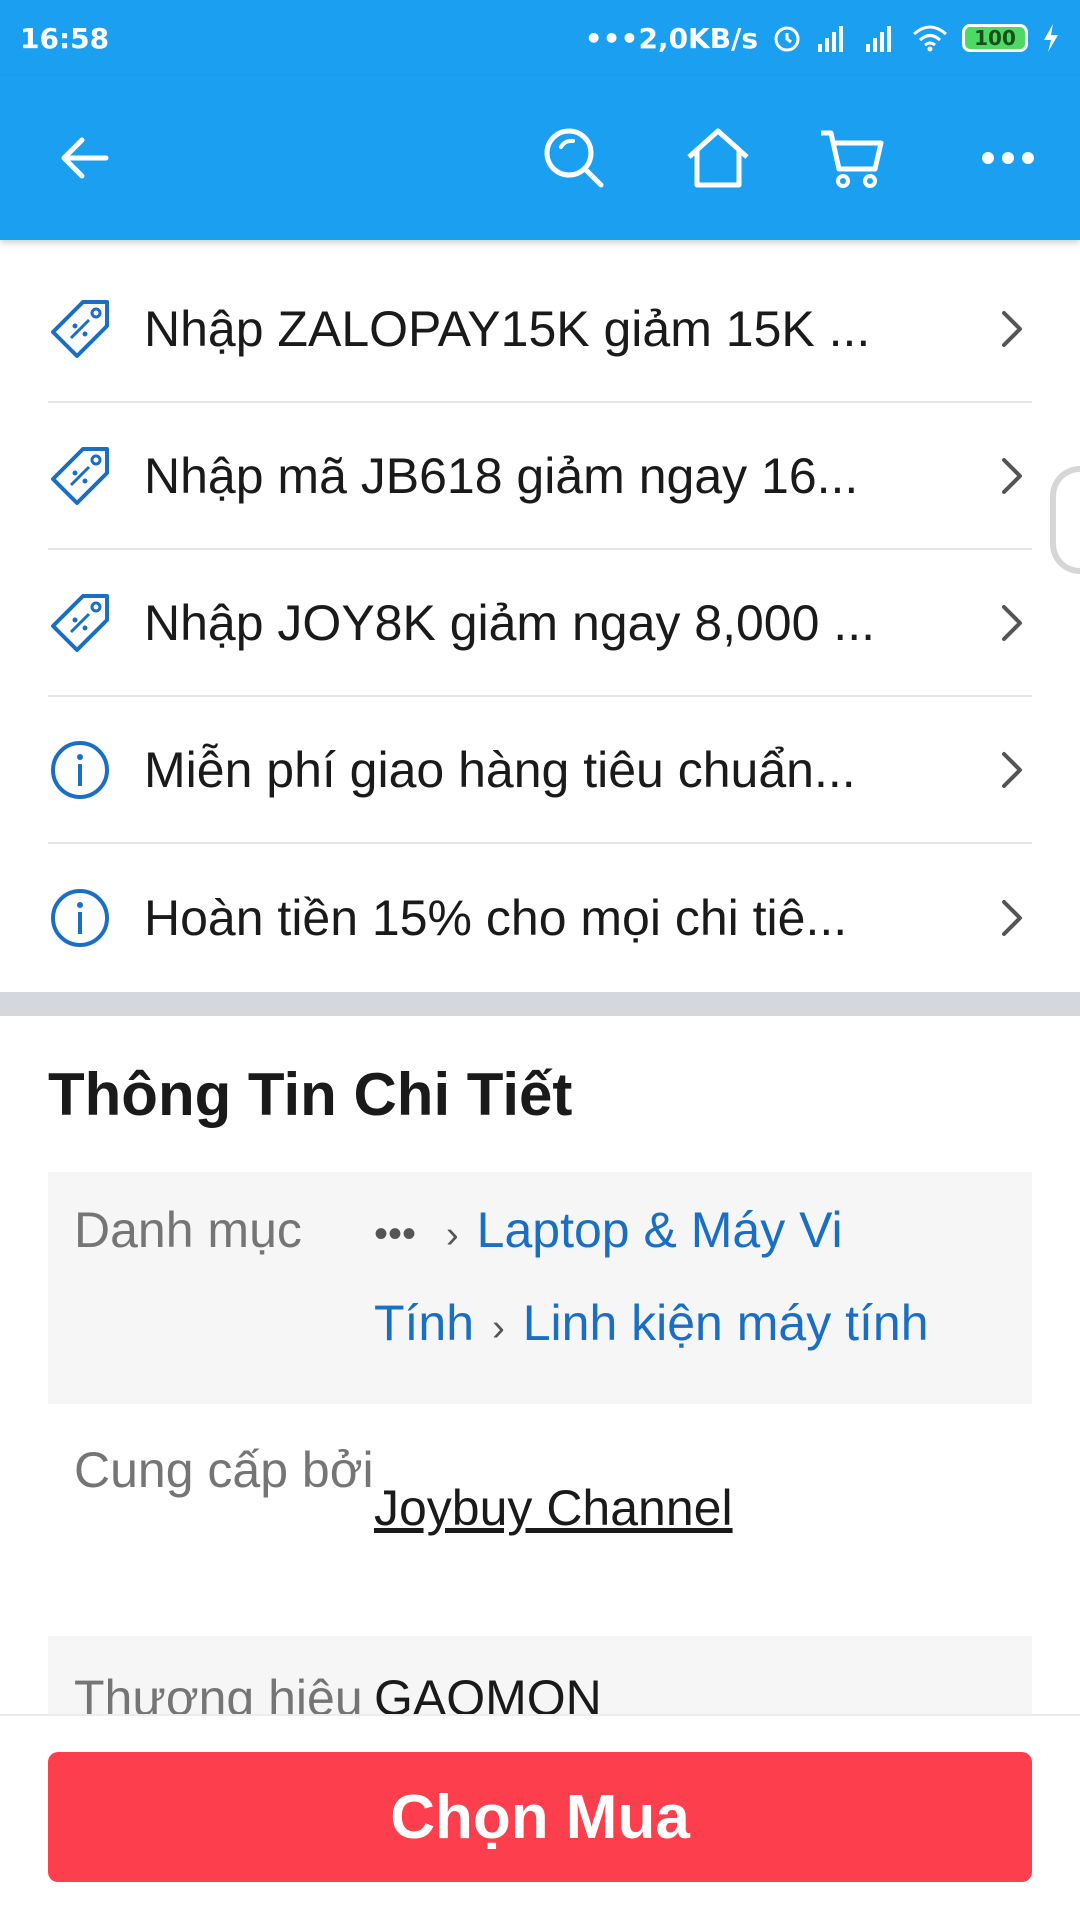 The width and height of the screenshot is (1080, 1920). What do you see at coordinates (540, 38) in the screenshot?
I see `status-bar: 16:58 •••2,0KB/s 100` at bounding box center [540, 38].